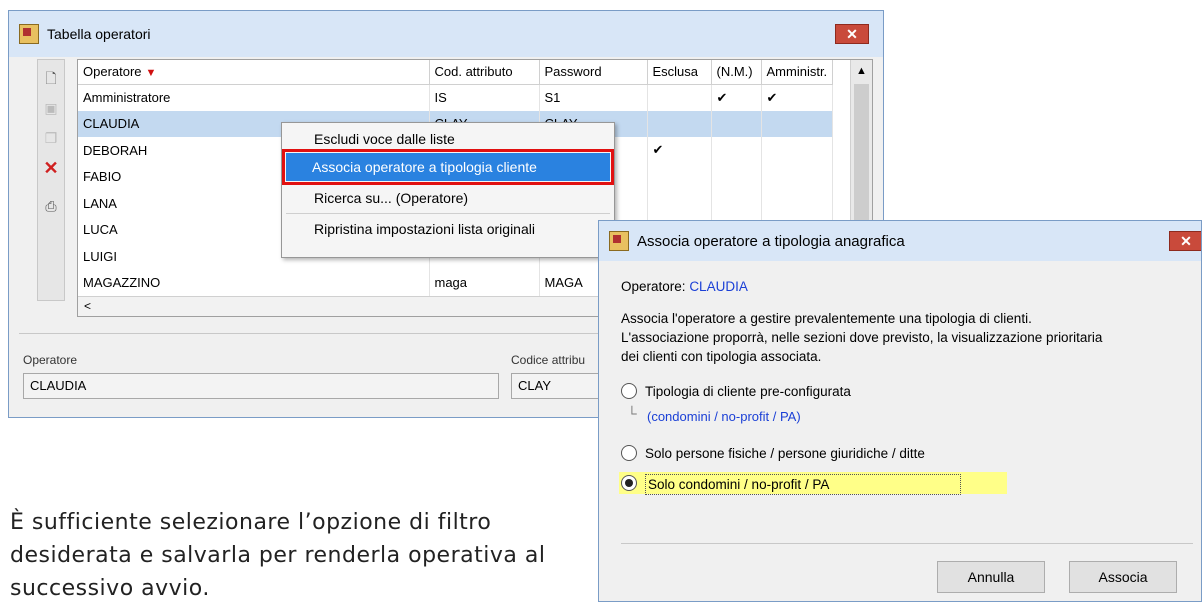  Describe the element at coordinates (448, 229) in the screenshot. I see `menu-item-ripristina: Ripristina impostazioni lista originali` at that location.